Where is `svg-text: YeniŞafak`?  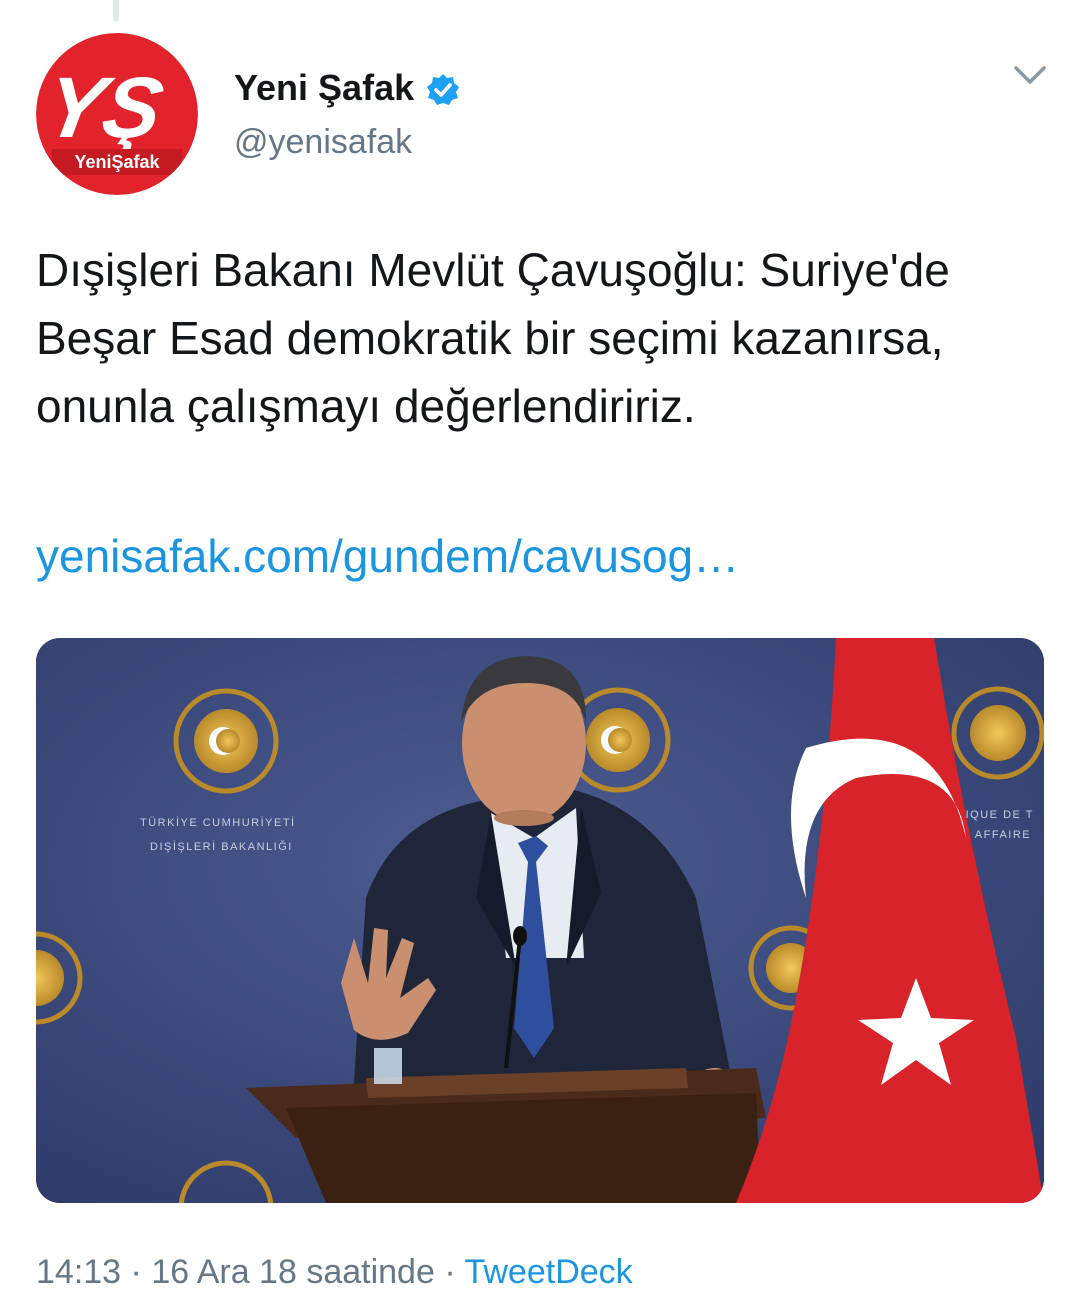
svg-text: YeniŞafak is located at coordinates (117, 162).